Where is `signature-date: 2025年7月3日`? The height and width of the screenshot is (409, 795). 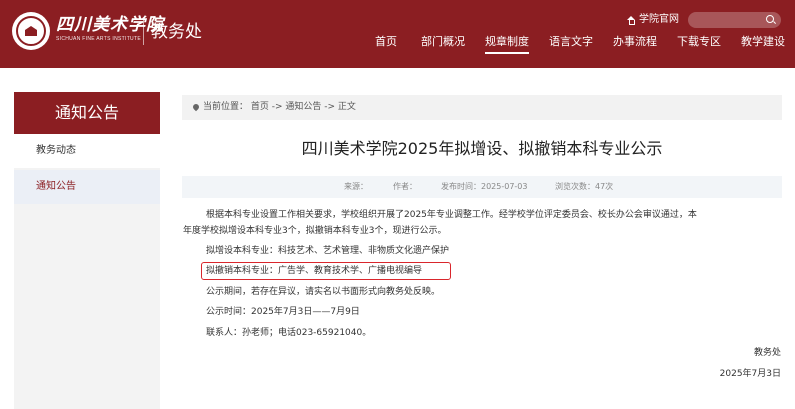 signature-date: 2025年7月3日 is located at coordinates (750, 374).